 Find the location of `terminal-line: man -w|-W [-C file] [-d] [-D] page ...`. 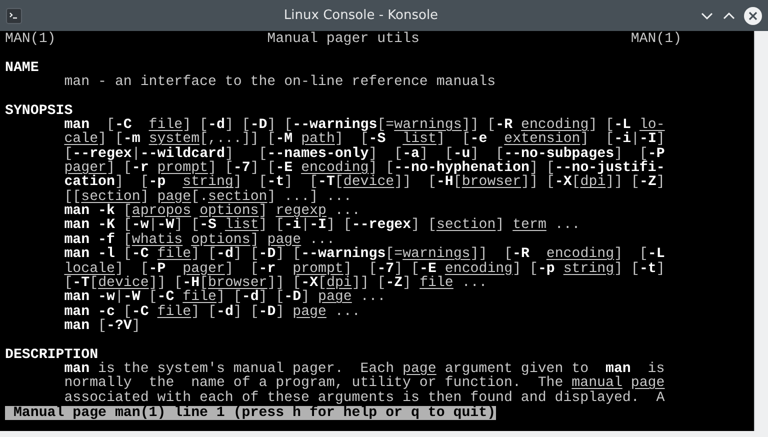

terminal-line: man -w|-W [-C file] [-d] [-D] page ... is located at coordinates (225, 297).